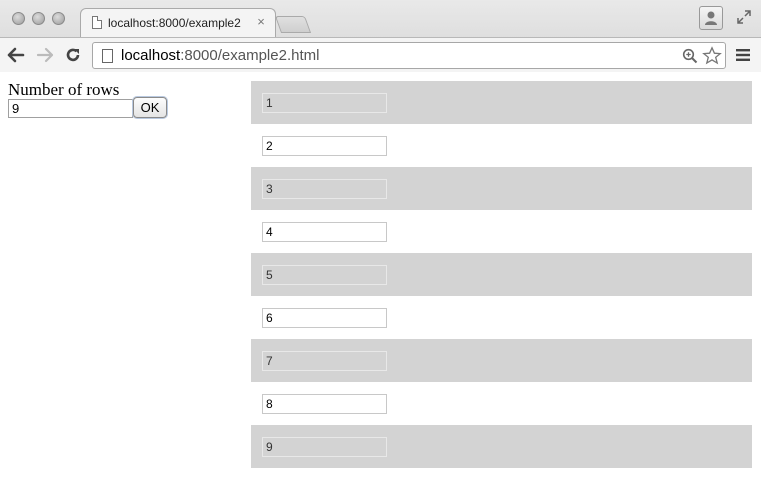 The image size is (761, 504). What do you see at coordinates (64, 89) in the screenshot?
I see `rows-label: Number of rows` at bounding box center [64, 89].